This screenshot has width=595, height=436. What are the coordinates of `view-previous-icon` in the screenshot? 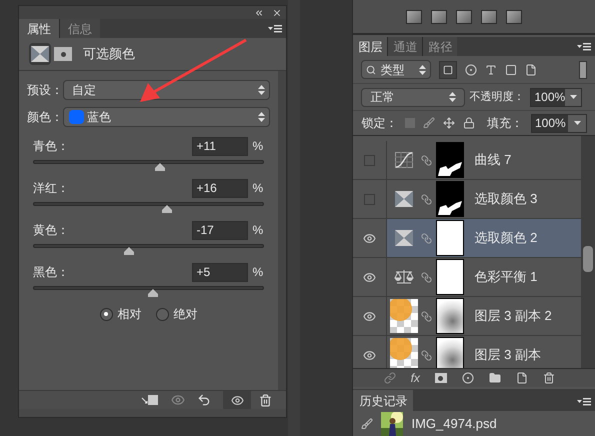 It's located at (178, 400).